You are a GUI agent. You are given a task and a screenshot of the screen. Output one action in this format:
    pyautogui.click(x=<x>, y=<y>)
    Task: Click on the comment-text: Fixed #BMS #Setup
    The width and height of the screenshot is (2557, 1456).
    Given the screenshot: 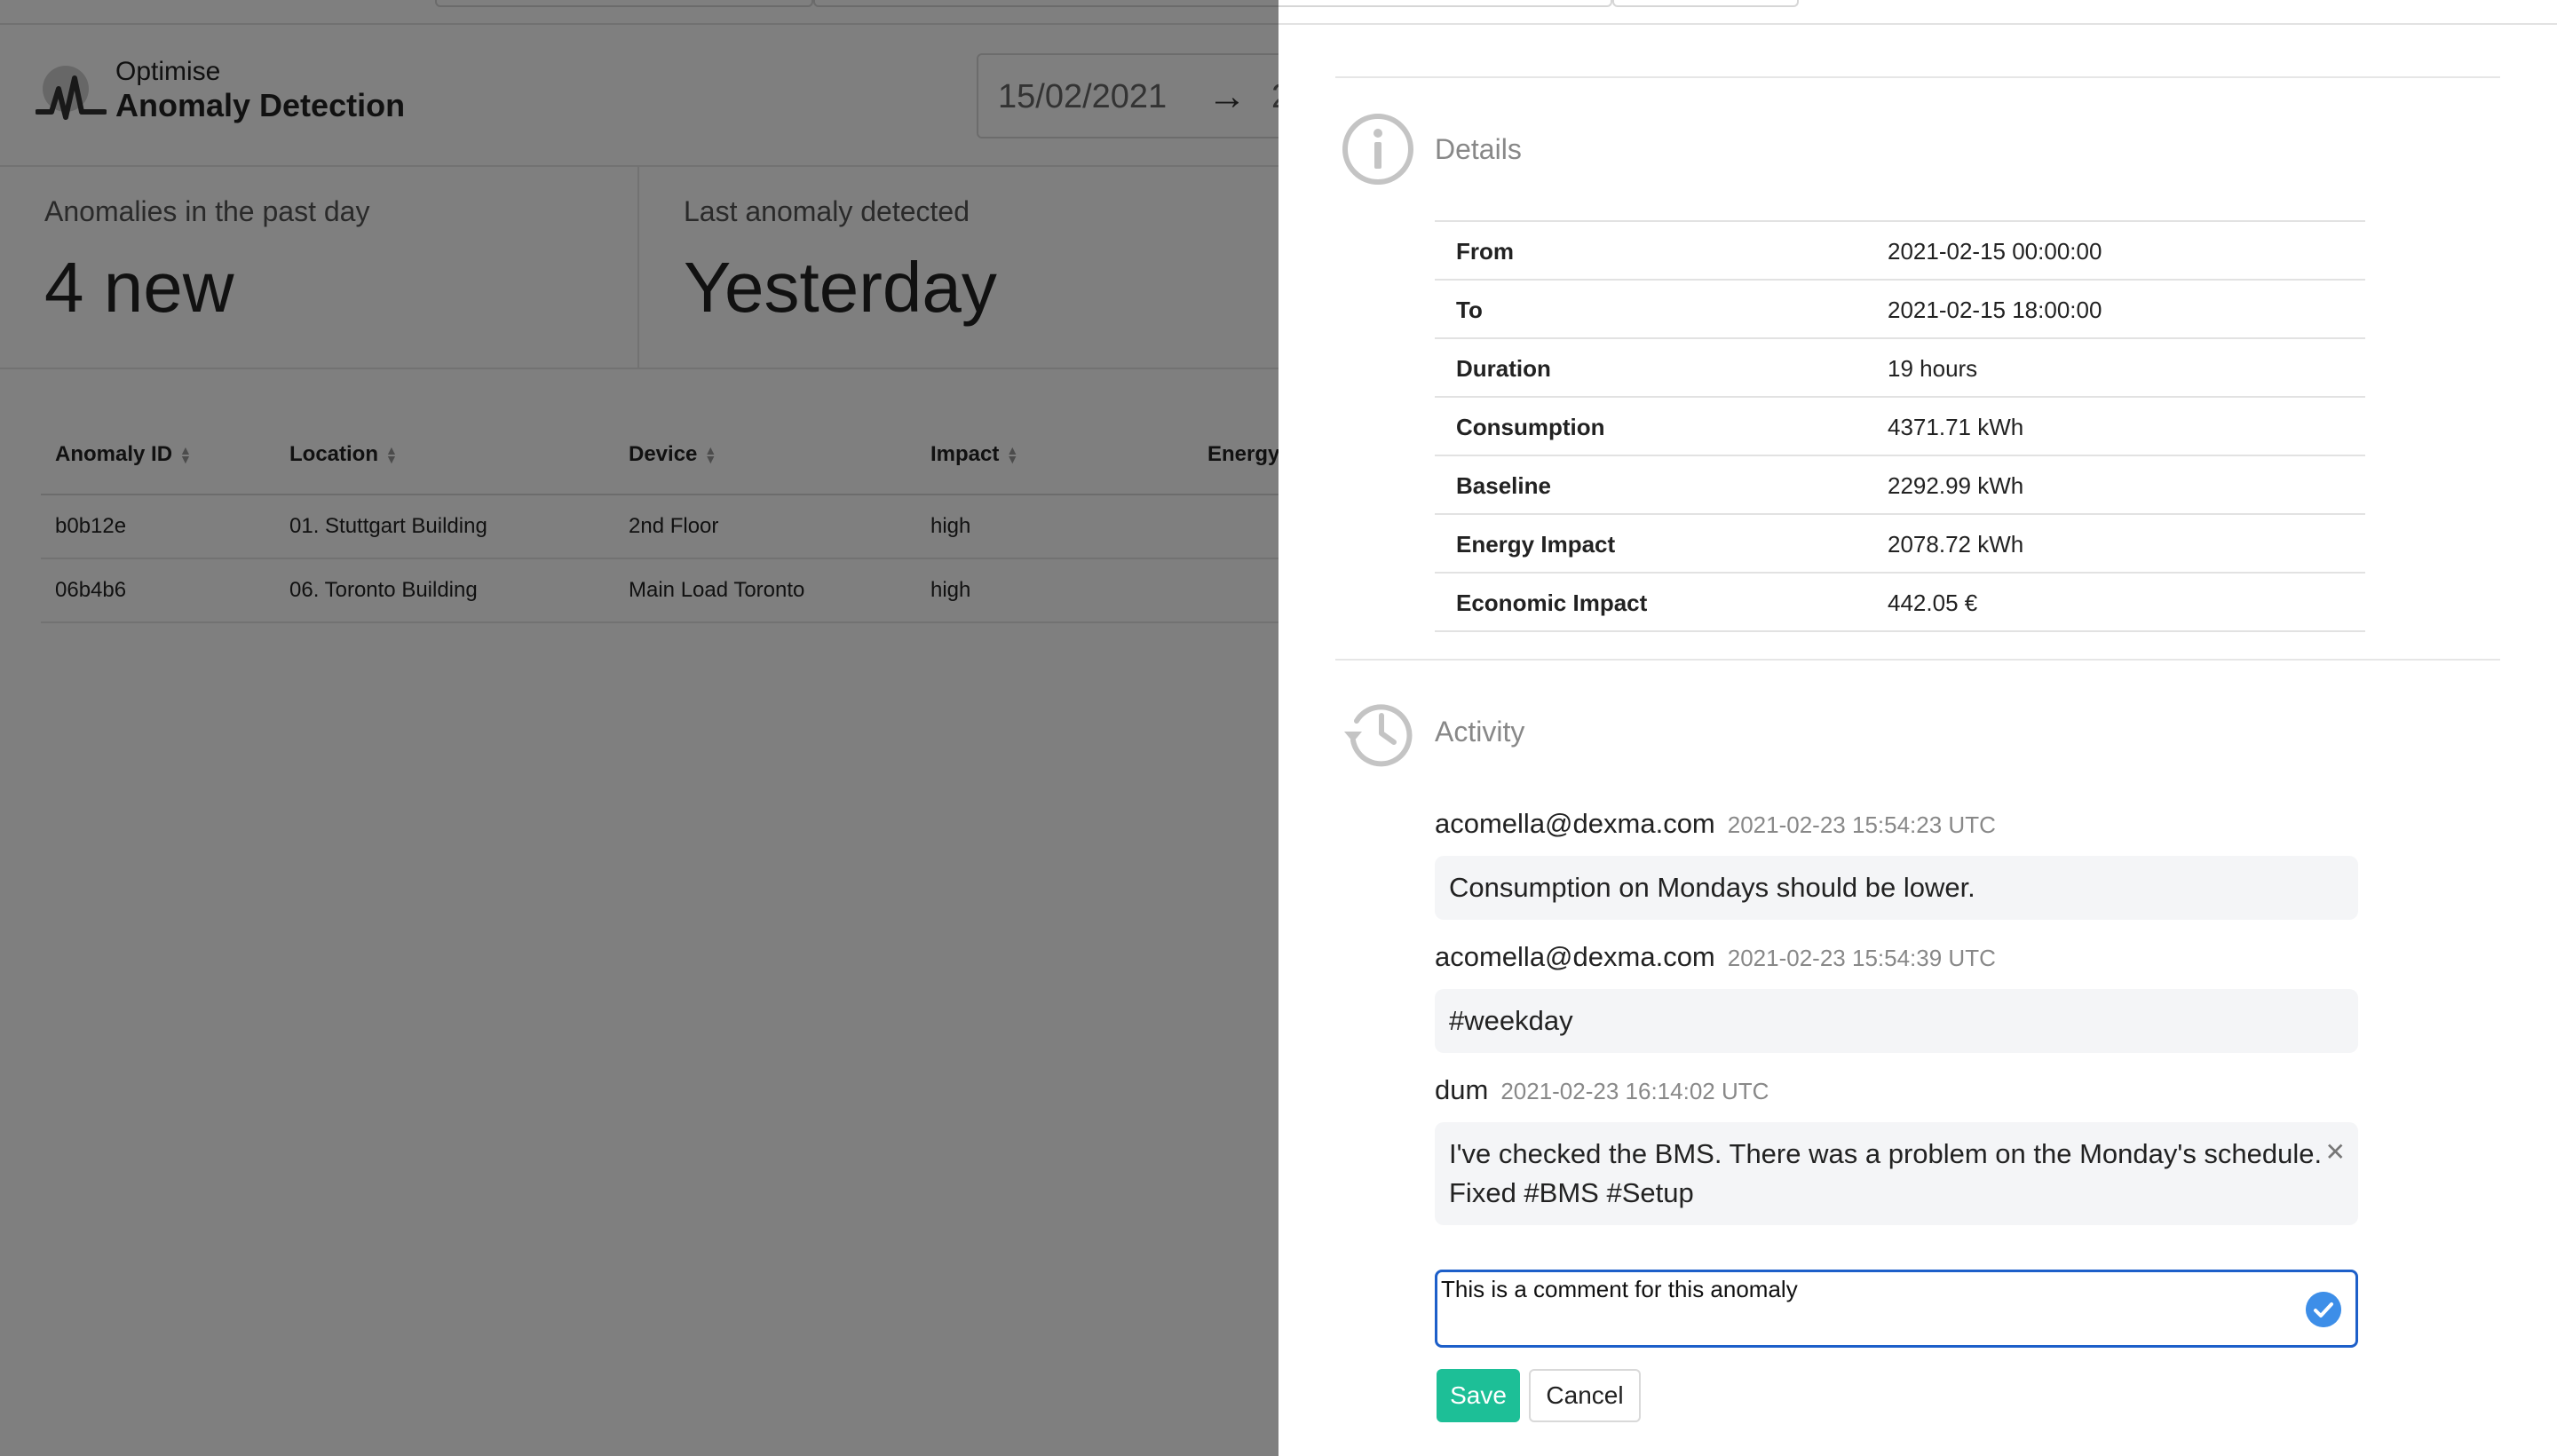 What is the action you would take?
    pyautogui.click(x=1571, y=1192)
    